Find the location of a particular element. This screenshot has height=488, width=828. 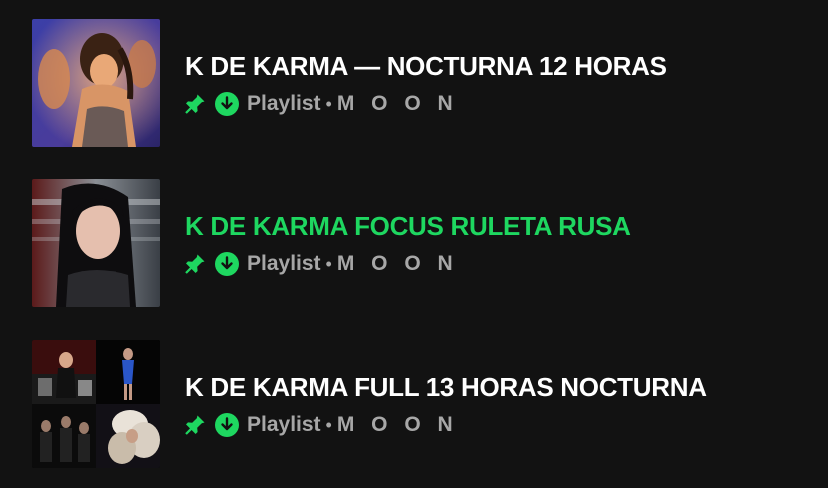

playlist-title: K DE KARMA FOCUS RULETA RUSA is located at coordinates (408, 226).